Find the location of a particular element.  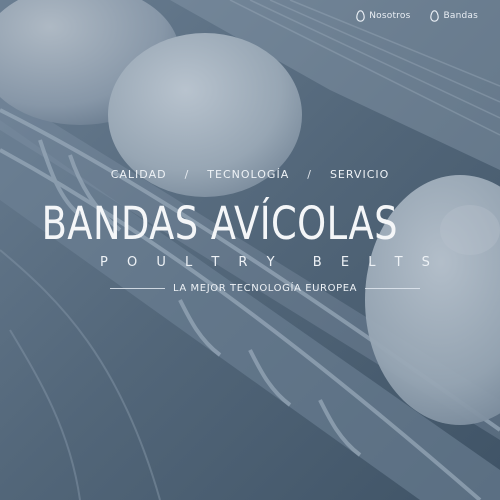

tagline-item: CALIDAD is located at coordinates (138, 174).